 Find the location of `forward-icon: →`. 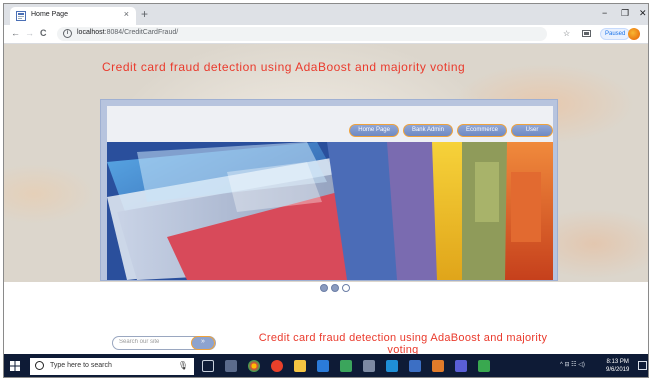

forward-icon: → is located at coordinates (29, 33).